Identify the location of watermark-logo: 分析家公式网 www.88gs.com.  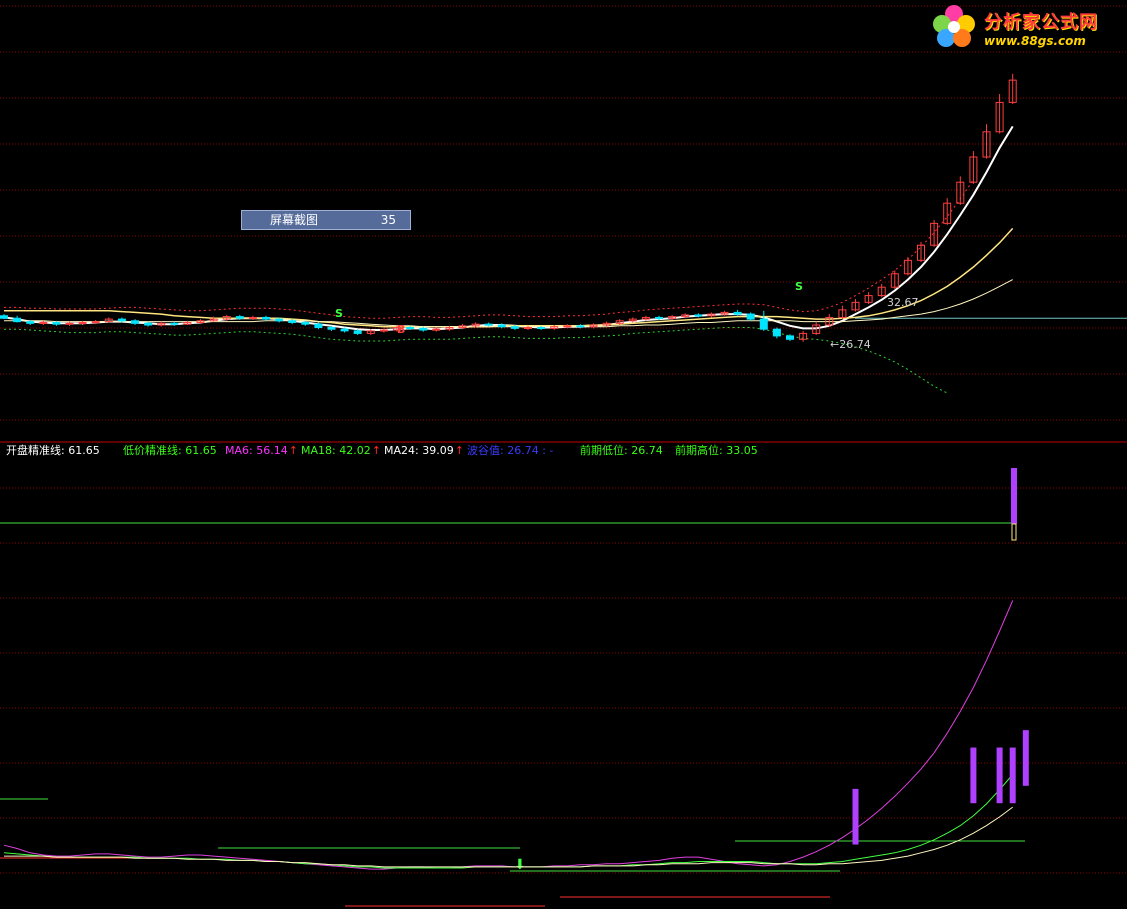
(1026, 28).